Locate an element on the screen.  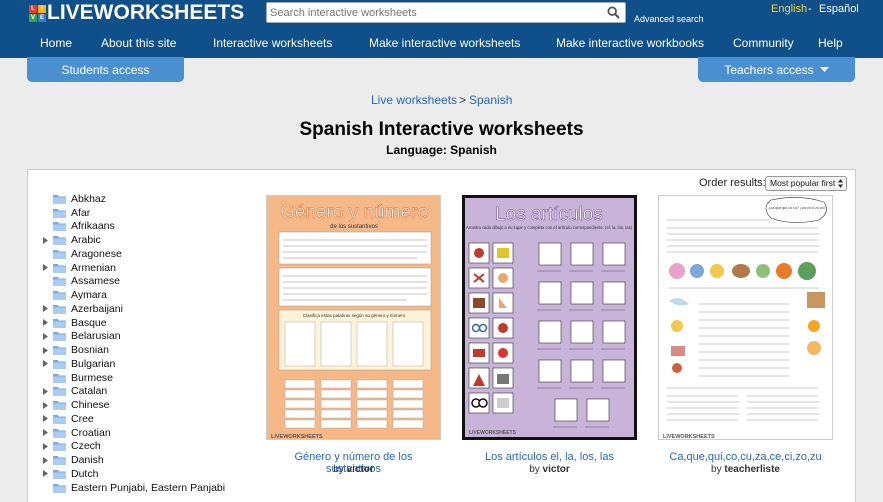
page-title: Spanish Interactive worksheets is located at coordinates (441, 129).